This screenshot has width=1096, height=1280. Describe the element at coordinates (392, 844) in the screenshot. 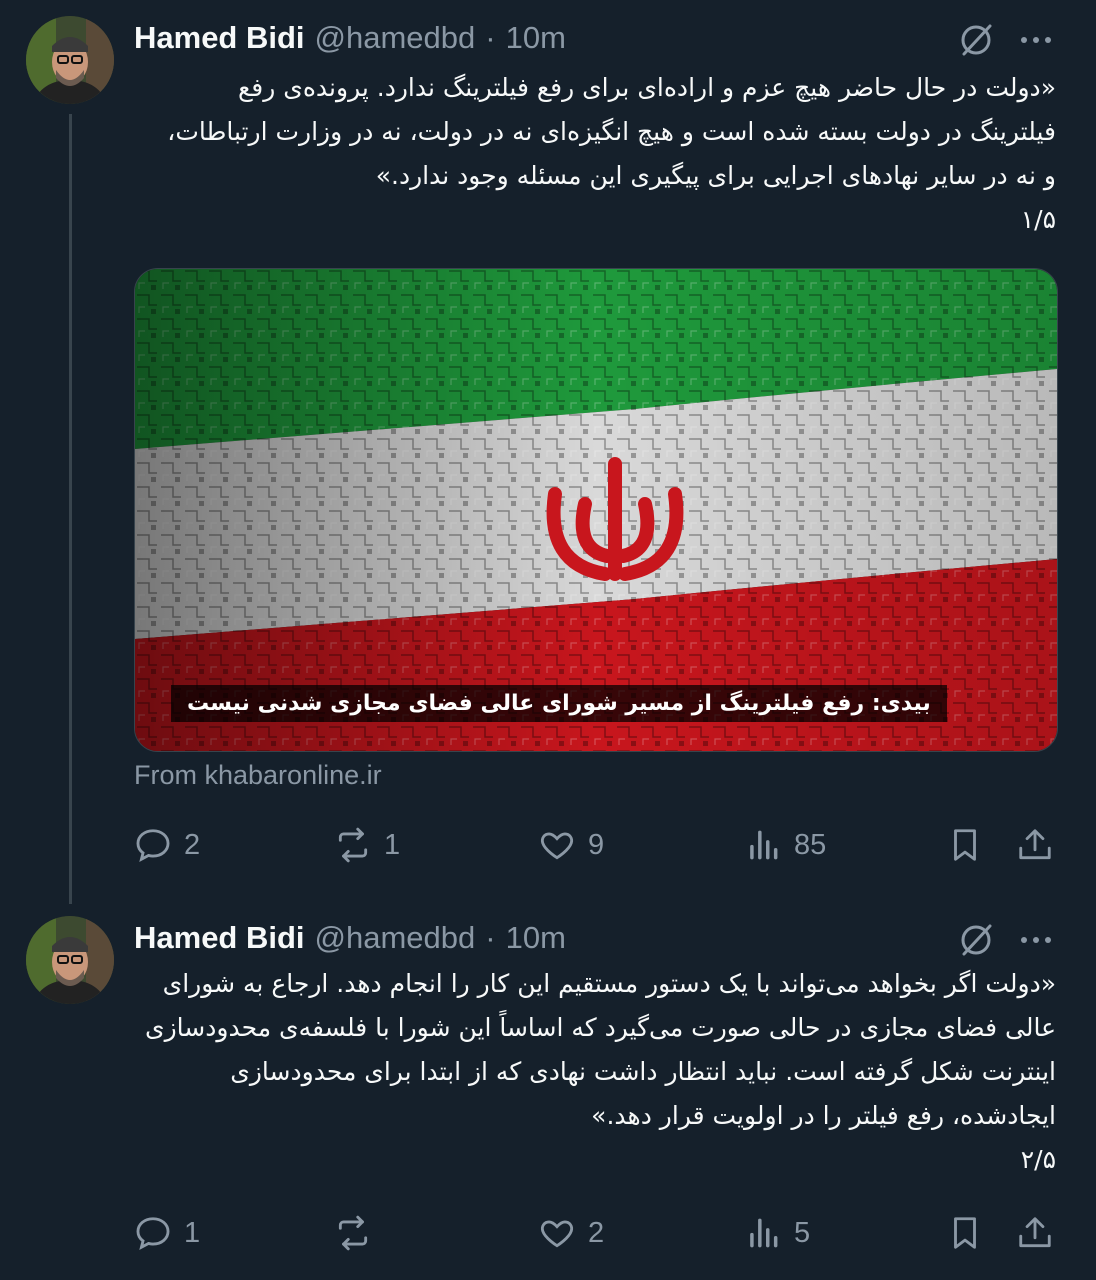

I see `repost-count: 1` at that location.